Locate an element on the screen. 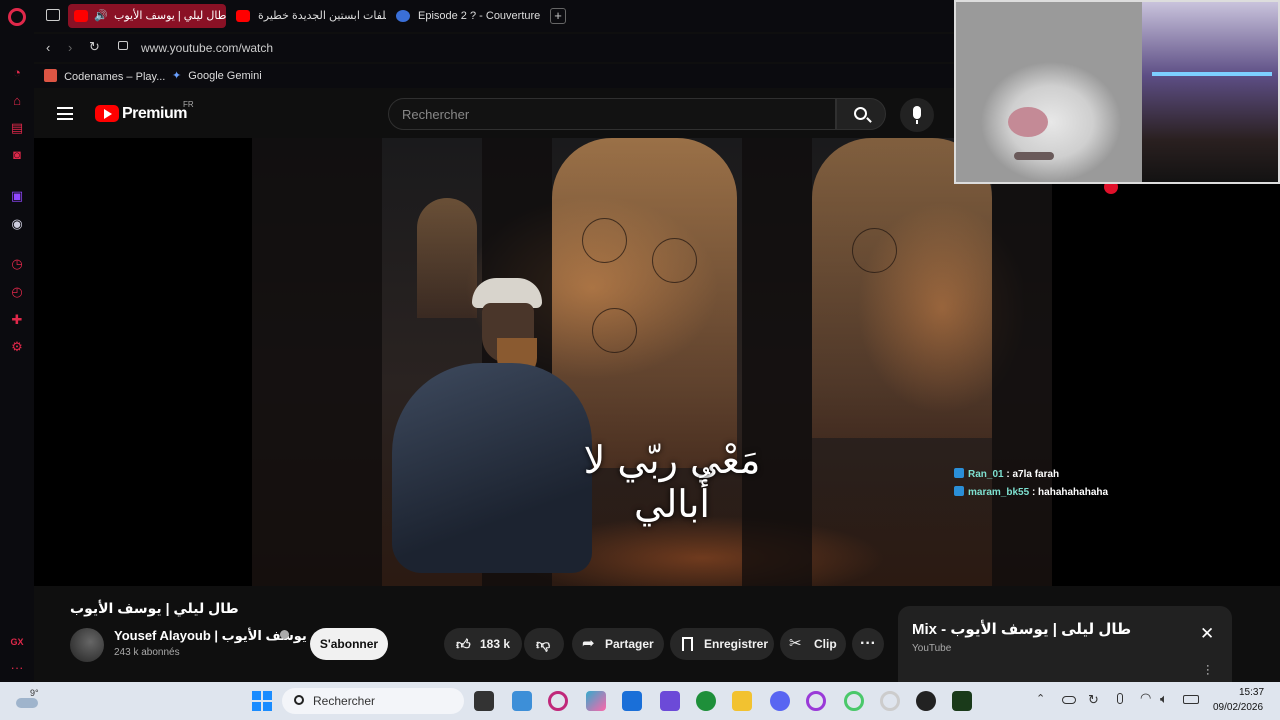  verified-icon is located at coordinates (284, 634).